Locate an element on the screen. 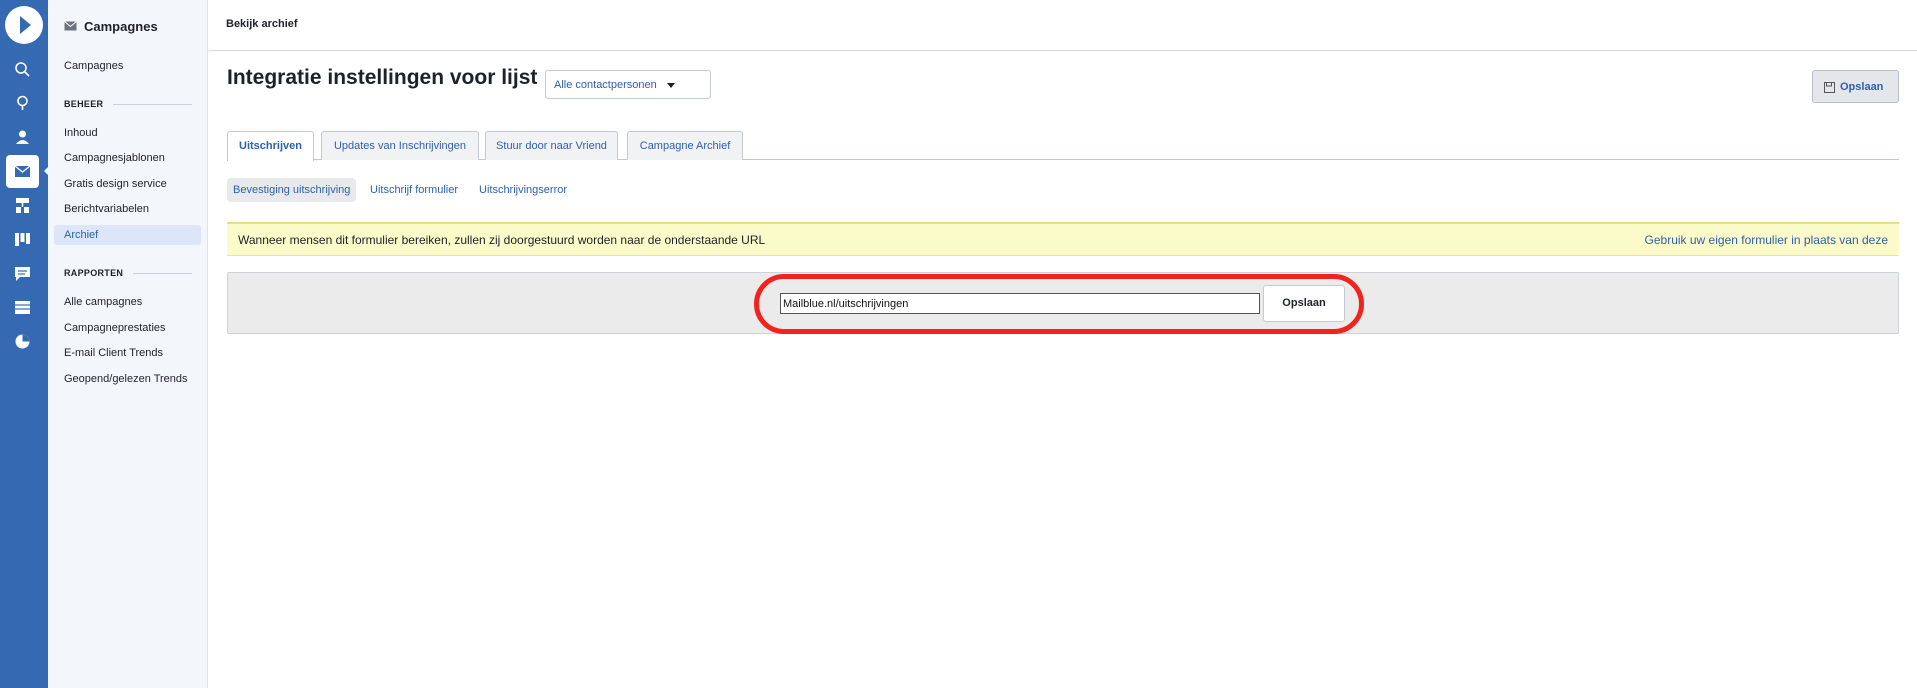 The height and width of the screenshot is (688, 1917). deals-icon is located at coordinates (22, 239).